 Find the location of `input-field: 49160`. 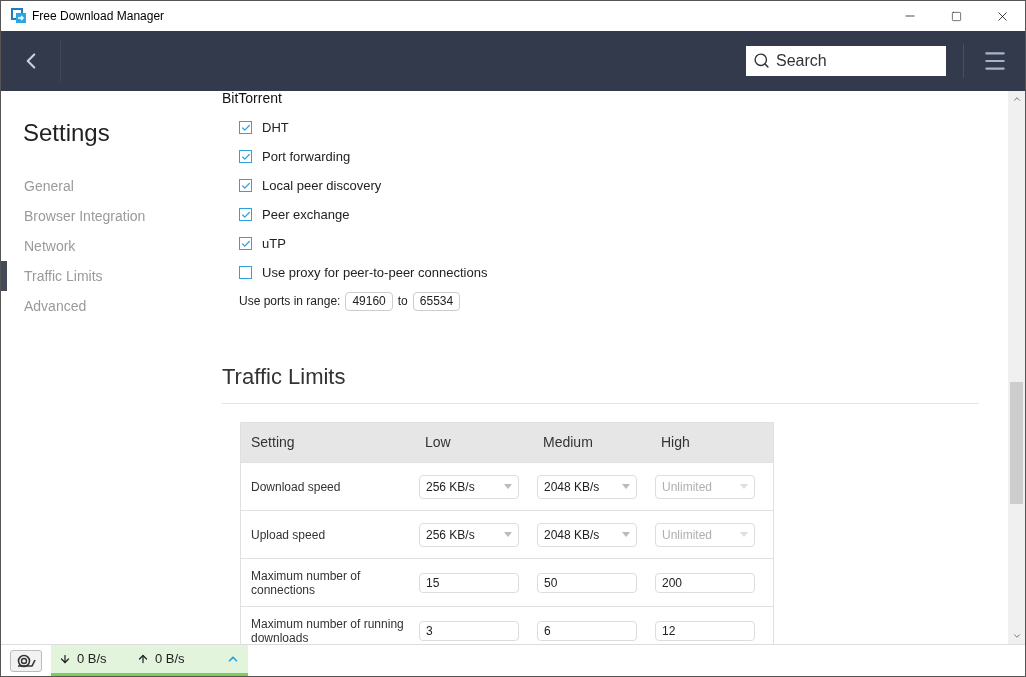

input-field: 49160 is located at coordinates (369, 301).